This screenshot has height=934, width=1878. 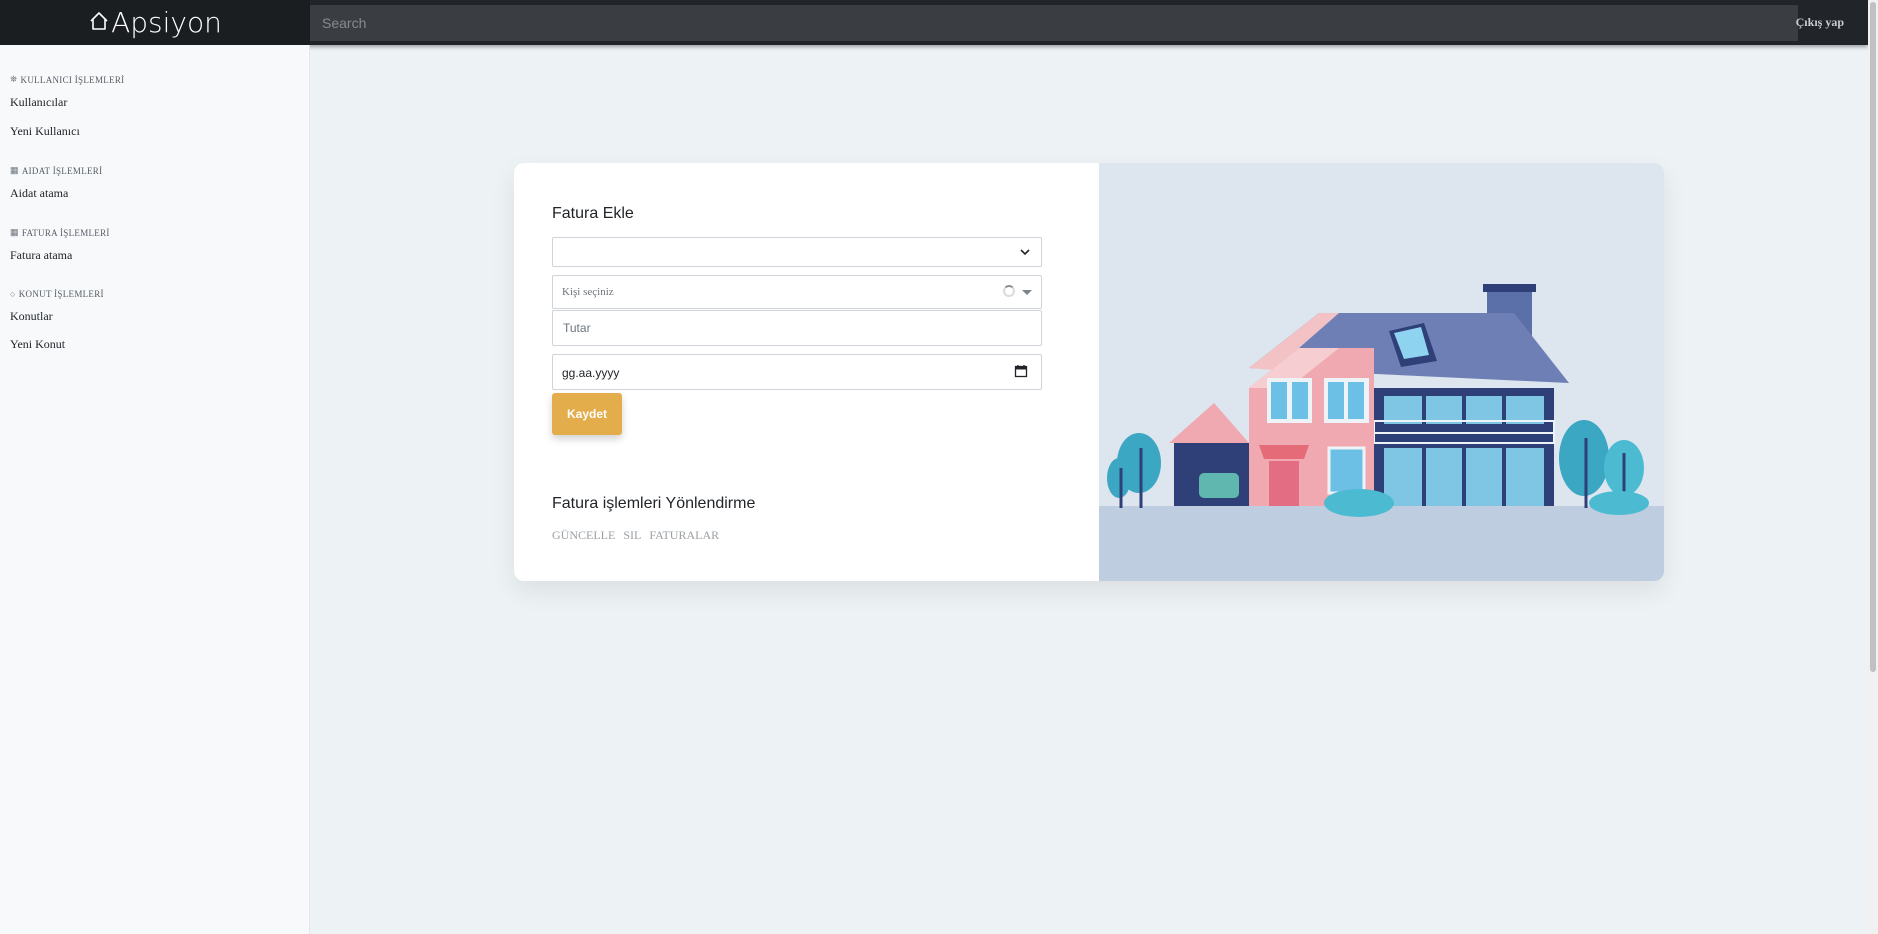 What do you see at coordinates (797, 372) in the screenshot?
I see `date-input` at bounding box center [797, 372].